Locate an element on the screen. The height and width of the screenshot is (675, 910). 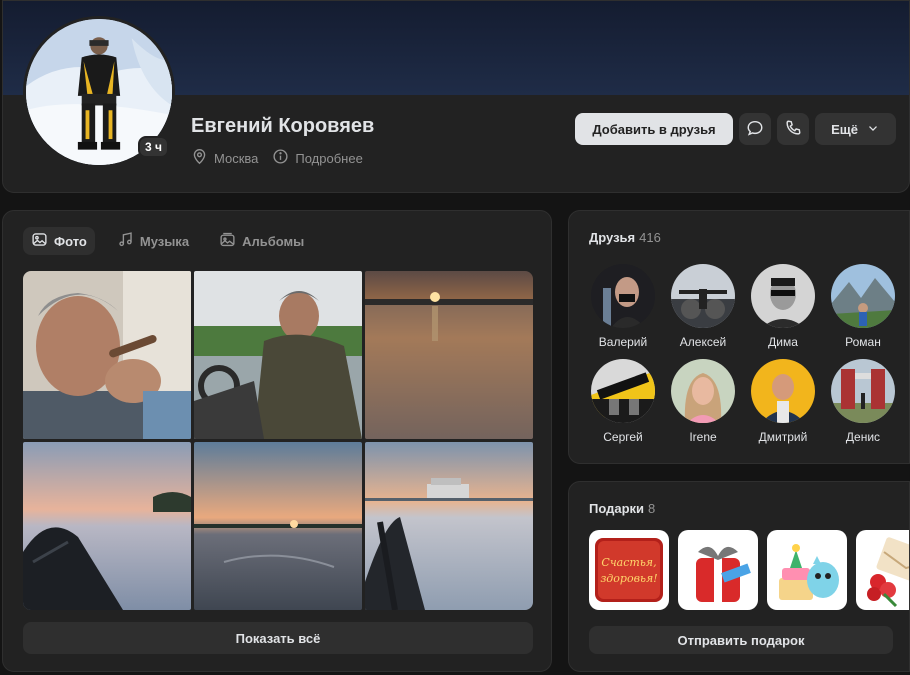
tab-photos: Фото is located at coordinates (59, 241).